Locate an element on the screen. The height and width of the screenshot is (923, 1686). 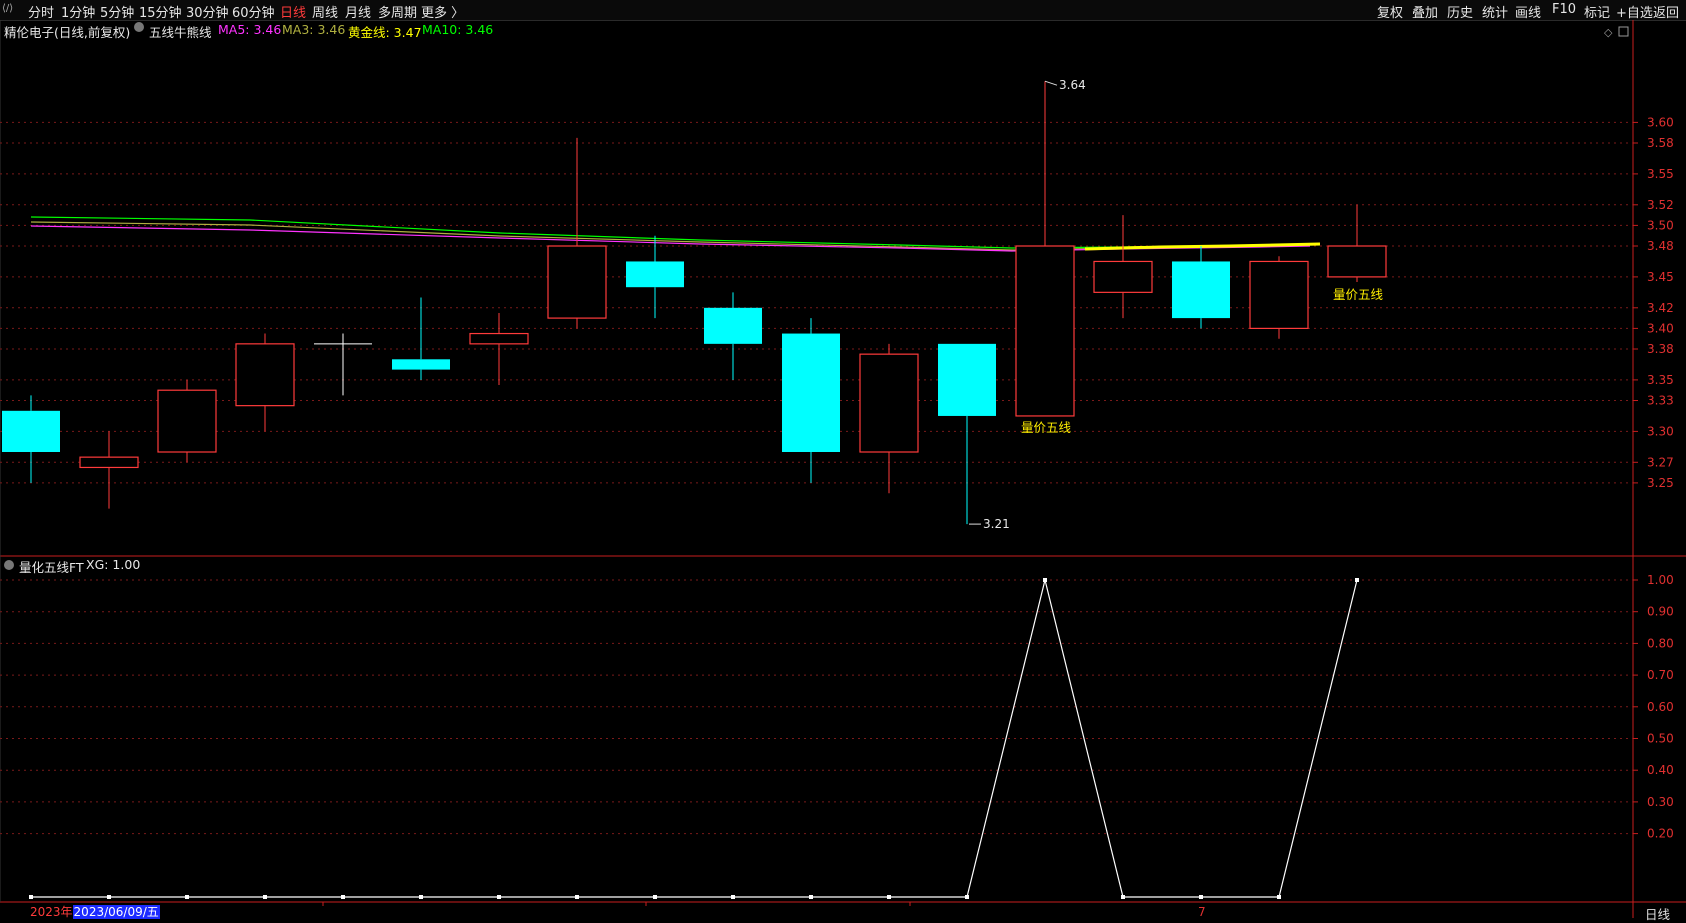
main-tick-label: 3.33 is located at coordinates (1660, 401).